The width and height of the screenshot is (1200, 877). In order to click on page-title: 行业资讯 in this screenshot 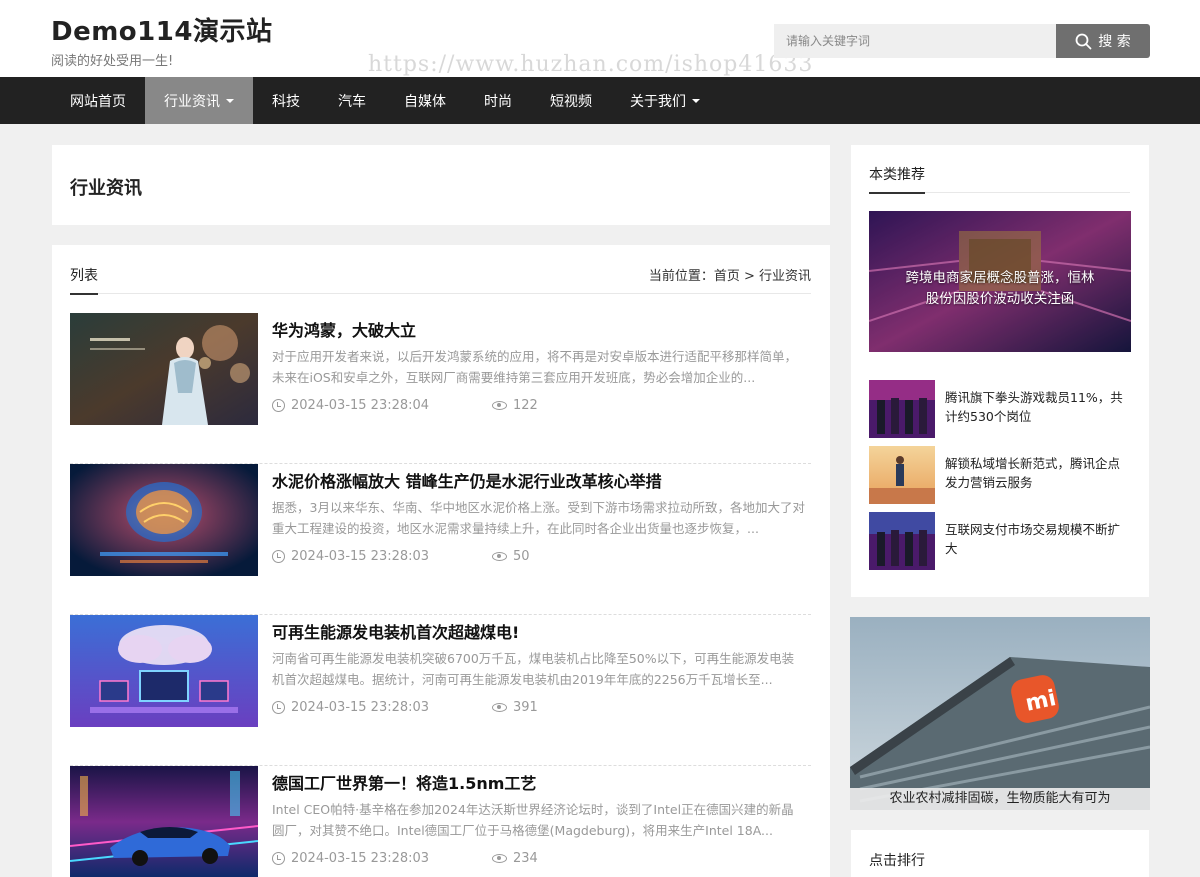, I will do `click(106, 188)`.